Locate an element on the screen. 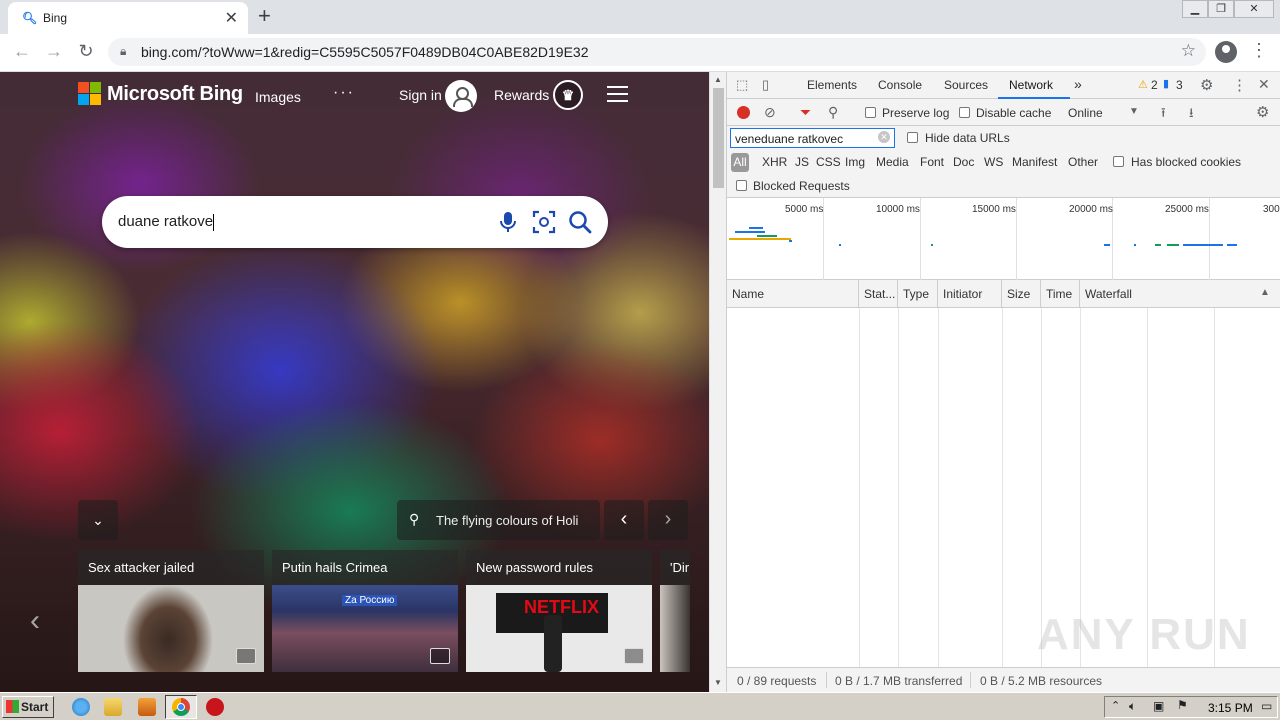 Image resolution: width=1280 pixels, height=720 pixels. visual-search-icon is located at coordinates (544, 222).